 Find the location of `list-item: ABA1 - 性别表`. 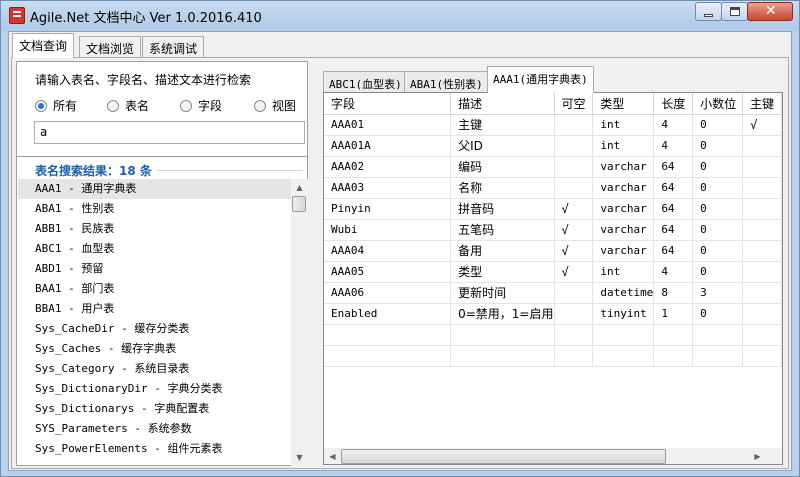

list-item: ABA1 - 性别表 is located at coordinates (154, 209).